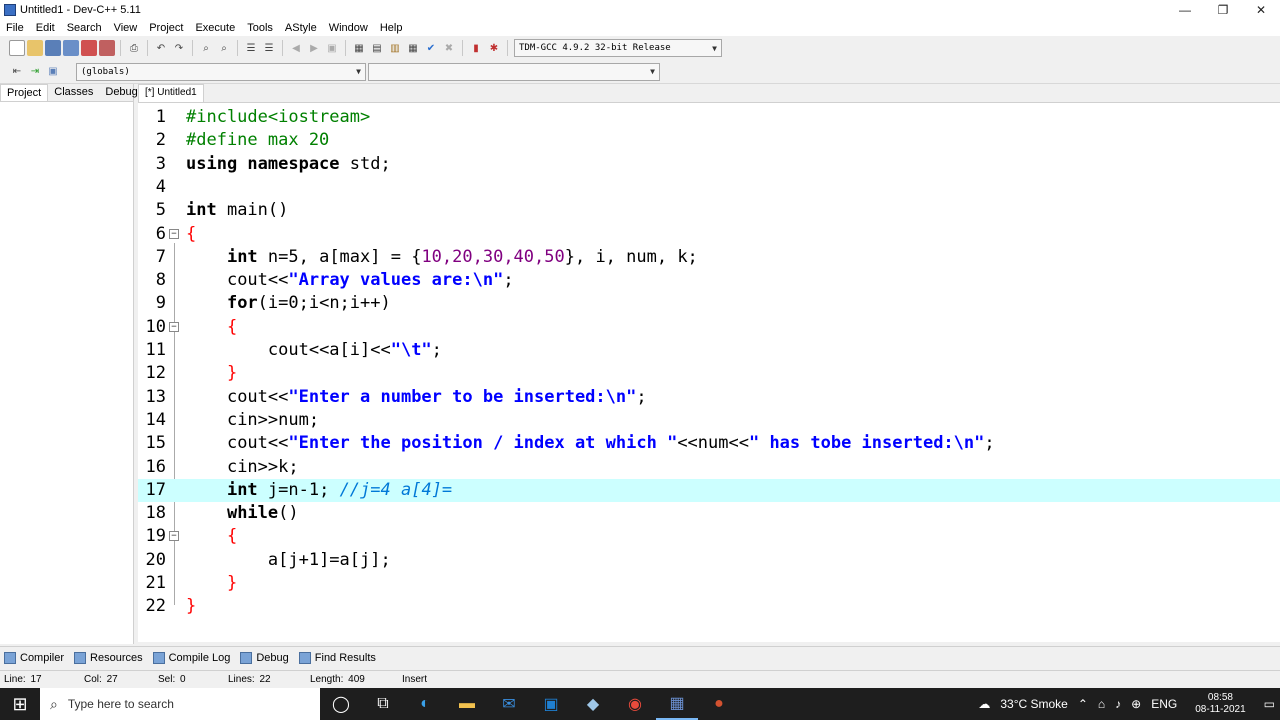 This screenshot has height=720, width=1280. What do you see at coordinates (171, 93) in the screenshot?
I see `tab-untitled1: [*] Untitled1` at bounding box center [171, 93].